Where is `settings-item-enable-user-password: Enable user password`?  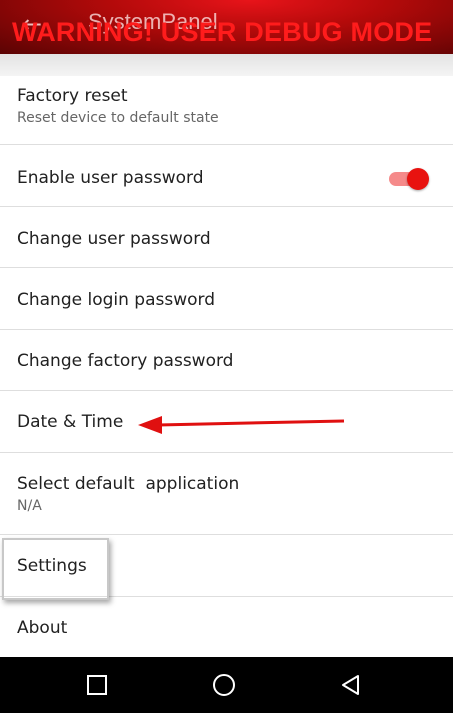 settings-item-enable-user-password: Enable user password is located at coordinates (226, 176).